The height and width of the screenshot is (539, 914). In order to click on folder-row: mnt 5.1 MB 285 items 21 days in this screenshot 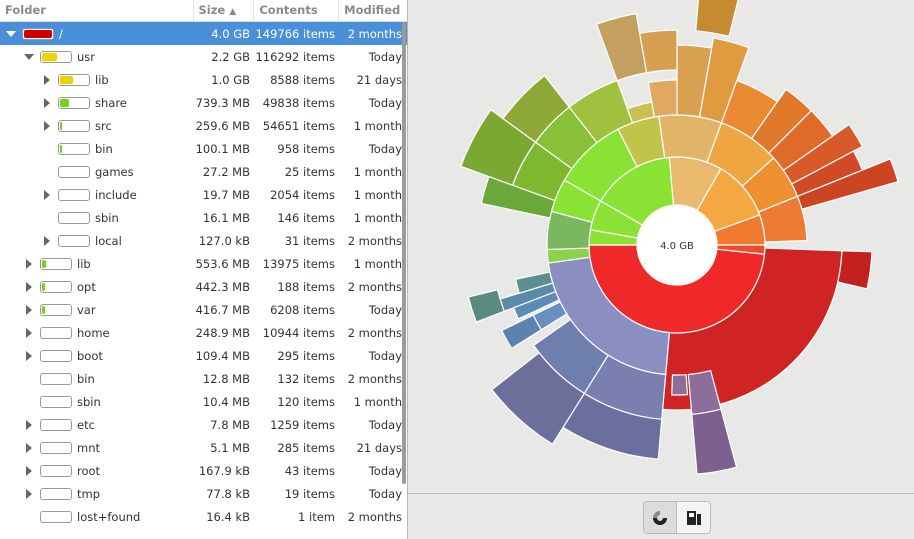, I will do `click(203, 447)`.